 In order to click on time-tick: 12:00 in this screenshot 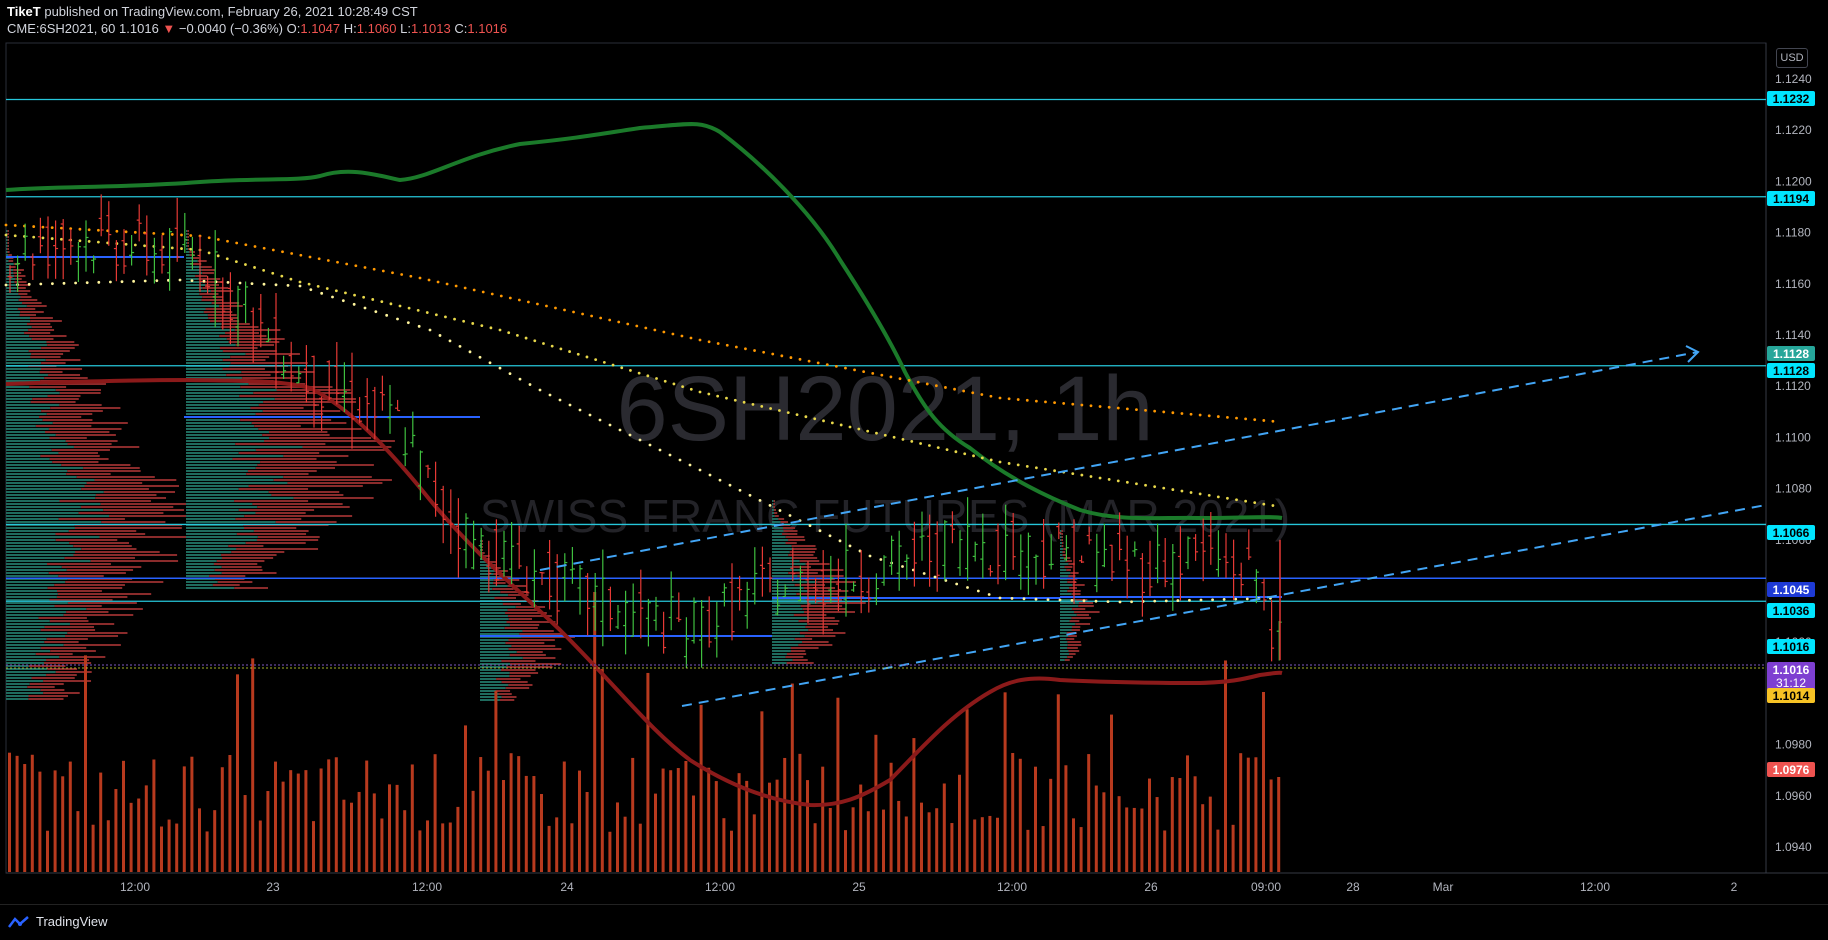, I will do `click(427, 887)`.